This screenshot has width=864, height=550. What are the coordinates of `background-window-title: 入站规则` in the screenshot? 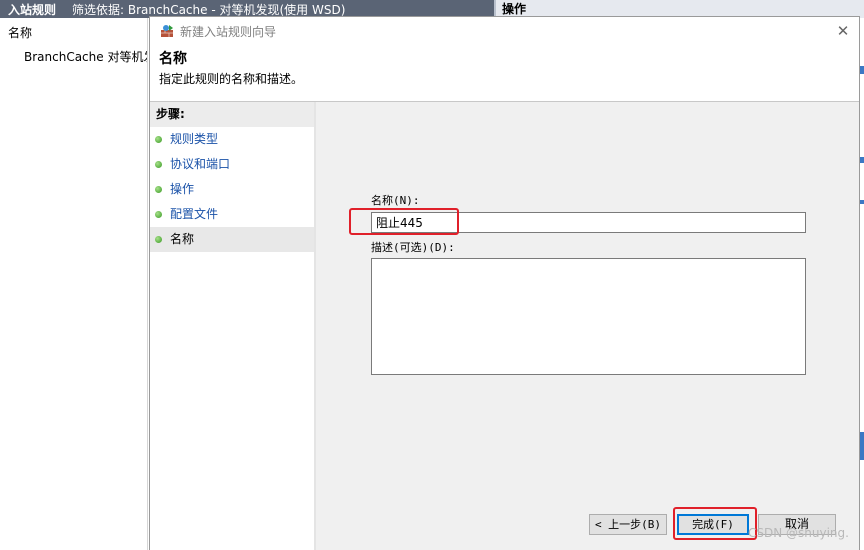 It's located at (32, 9).